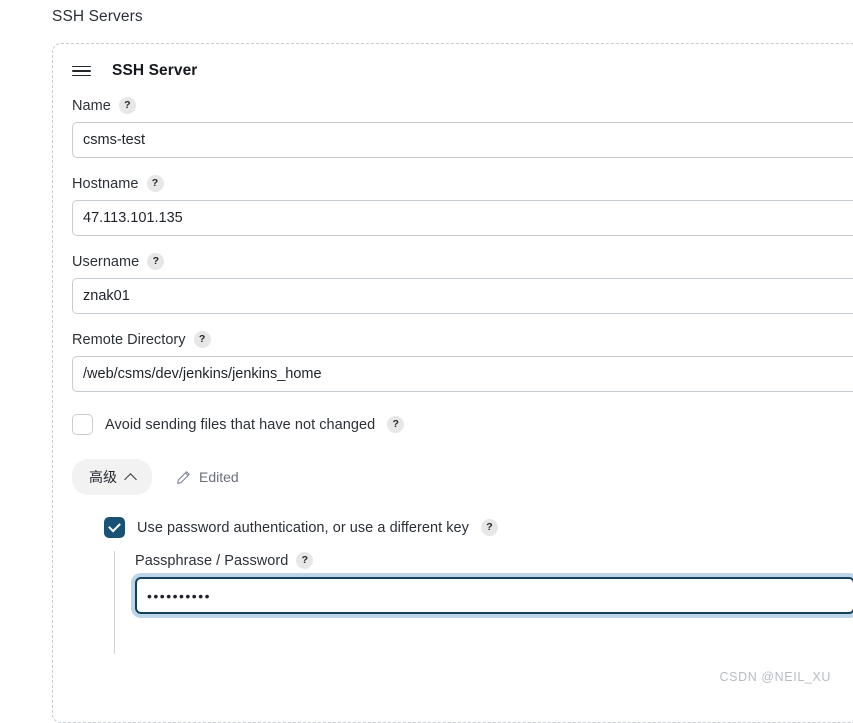 The image size is (853, 723). What do you see at coordinates (462, 218) in the screenshot?
I see `hostname-input` at bounding box center [462, 218].